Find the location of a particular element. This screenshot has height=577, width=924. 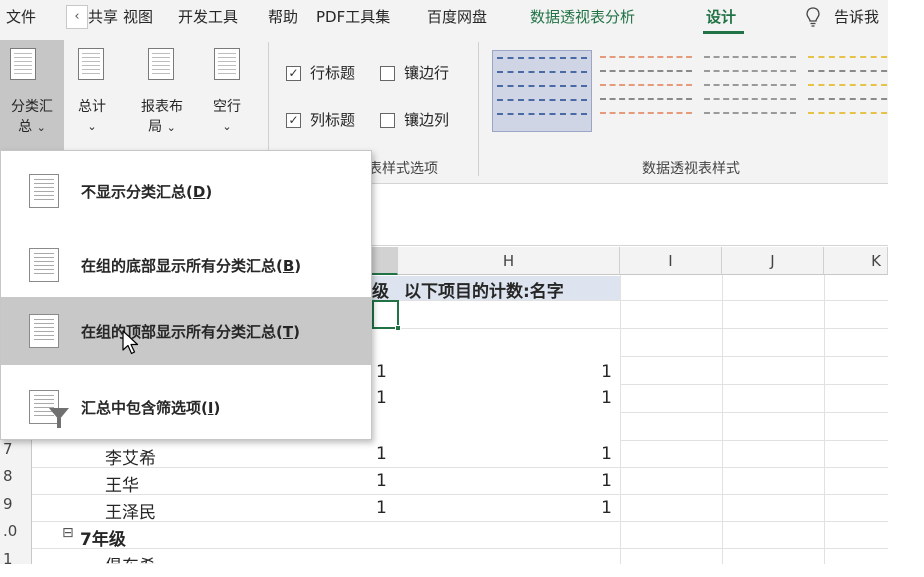

grand-totals-icon is located at coordinates (91, 64).